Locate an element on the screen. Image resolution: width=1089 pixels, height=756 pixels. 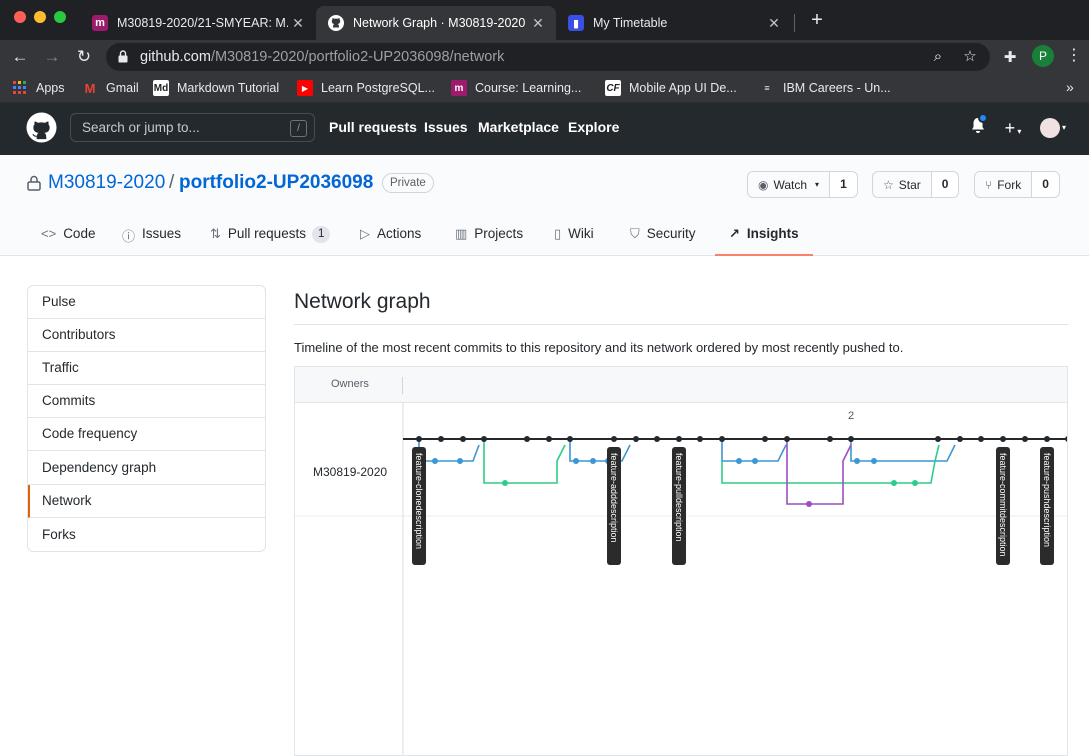
browser-tab: ▮ My Timetable ✕ is located at coordinates (674, 23).